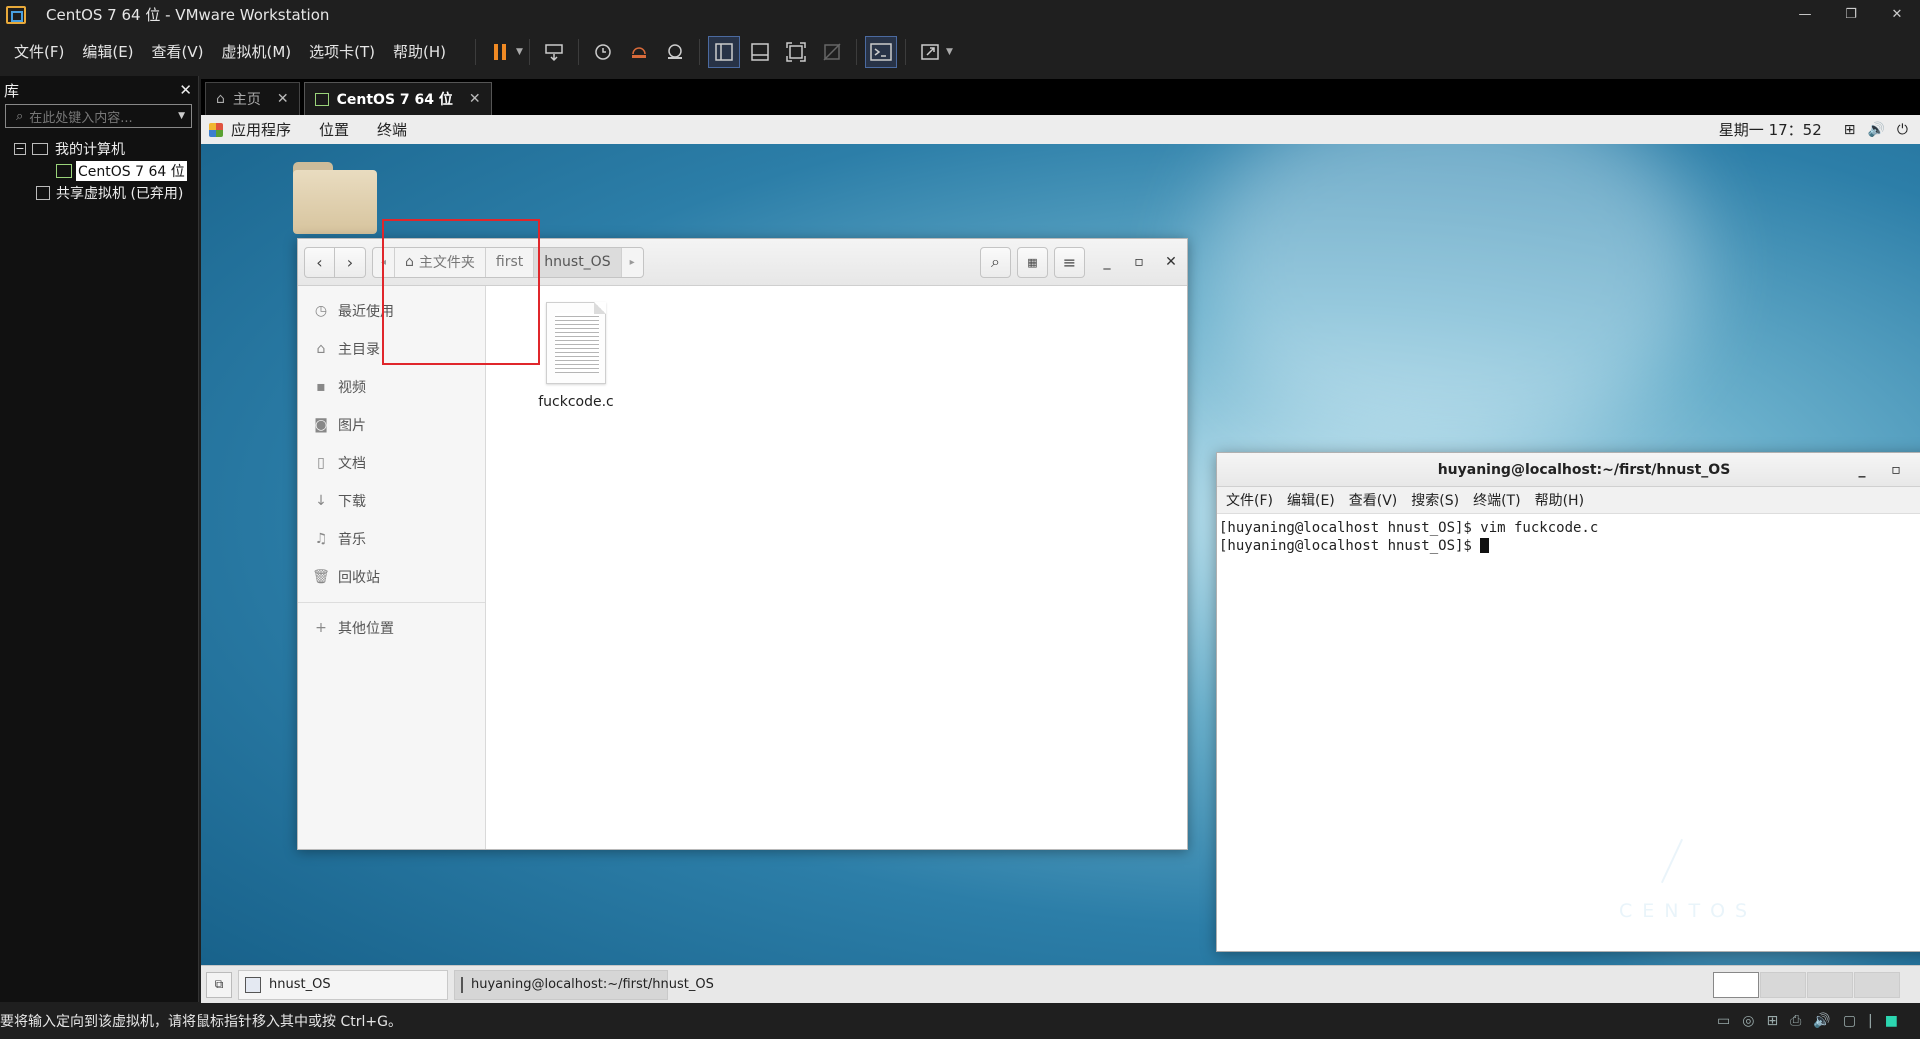 This screenshot has width=1920, height=1039. Describe the element at coordinates (576, 356) in the screenshot. I see `file-item: fuckcode.c` at that location.